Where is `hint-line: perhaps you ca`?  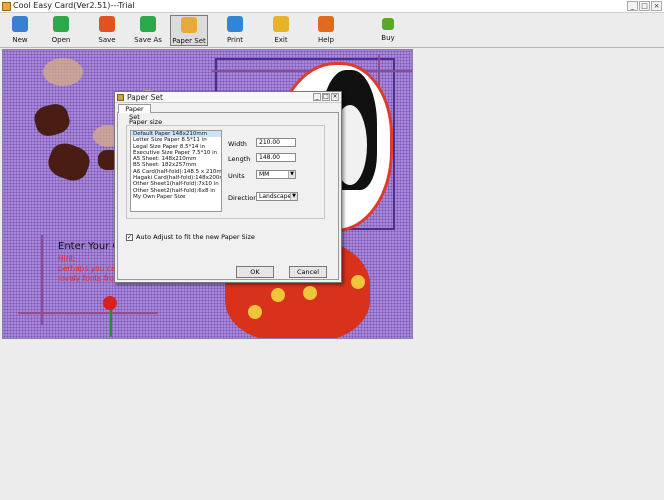
hint-line: perhaps you ca is located at coordinates (87, 268).